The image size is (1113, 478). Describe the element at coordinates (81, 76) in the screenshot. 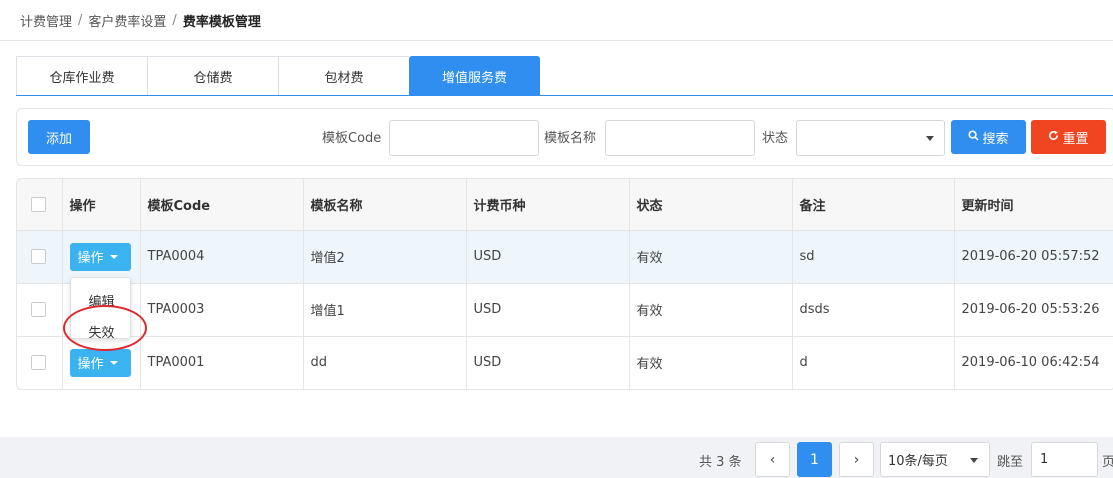

I see `tab-warehouse-operation-fee: 仓库作业费` at that location.